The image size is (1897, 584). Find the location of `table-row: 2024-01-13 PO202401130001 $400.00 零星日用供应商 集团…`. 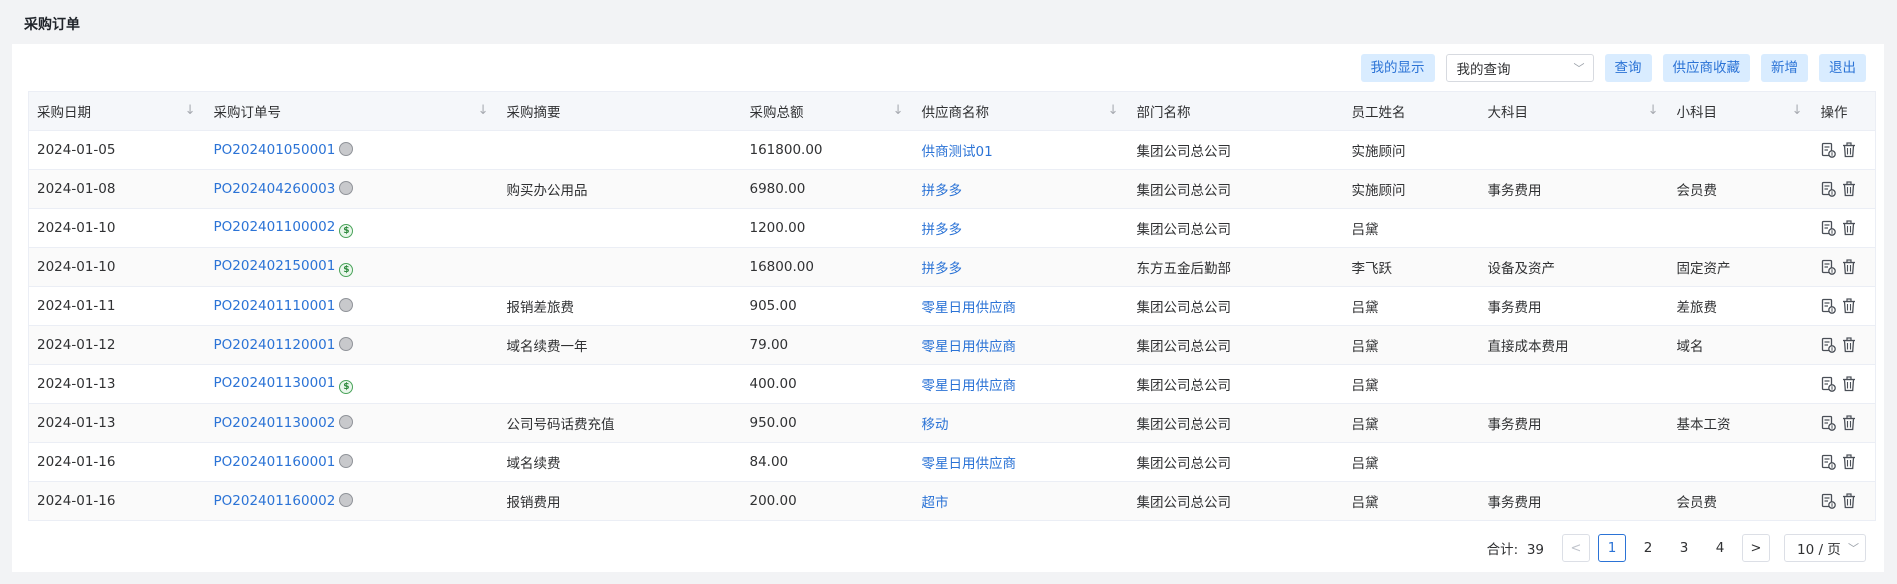

table-row: 2024-01-13 PO202401130001 $400.00 零星日用供应商 集团… is located at coordinates (952, 384).